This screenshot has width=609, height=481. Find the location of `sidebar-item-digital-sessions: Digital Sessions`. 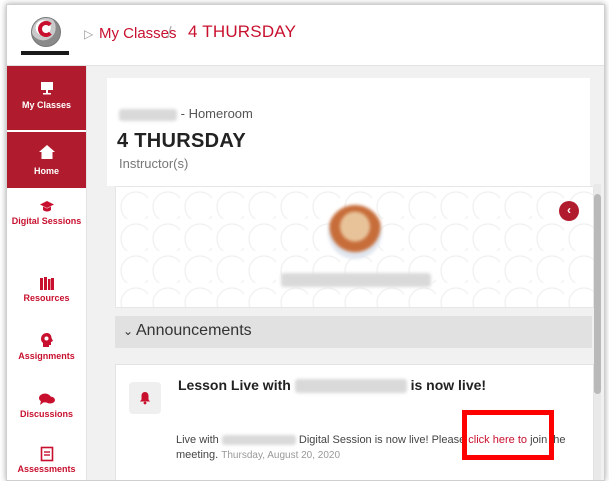

sidebar-item-digital-sessions: Digital Sessions is located at coordinates (46, 224).